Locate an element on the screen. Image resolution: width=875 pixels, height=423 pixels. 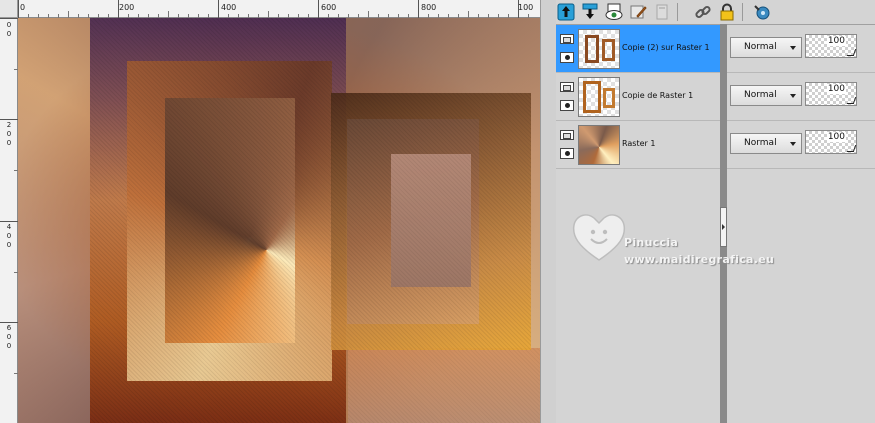
heart-logo-icon is located at coordinates (599, 237).